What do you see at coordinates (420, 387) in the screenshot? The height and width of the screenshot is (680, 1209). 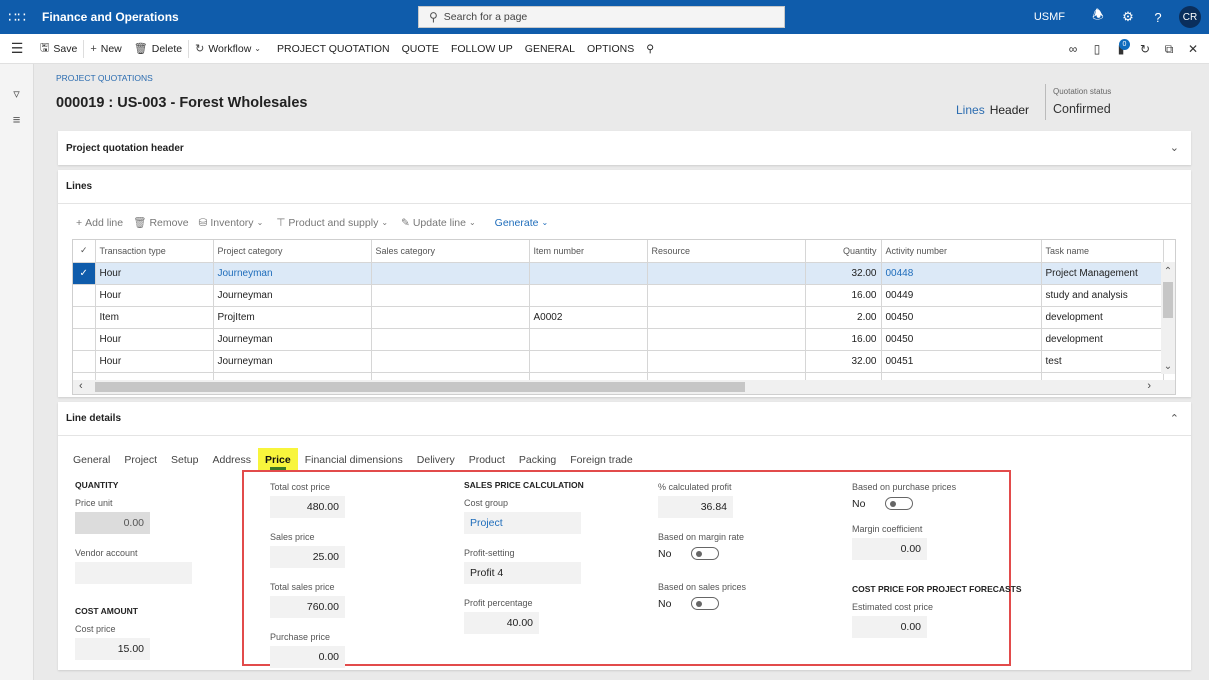 I see `scroll-thumb` at bounding box center [420, 387].